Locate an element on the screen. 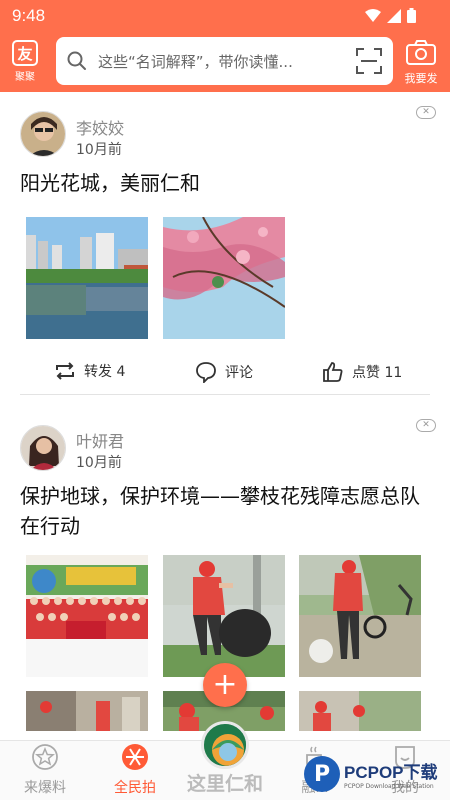 The width and height of the screenshot is (450, 800). comment-icon is located at coordinates (206, 372).